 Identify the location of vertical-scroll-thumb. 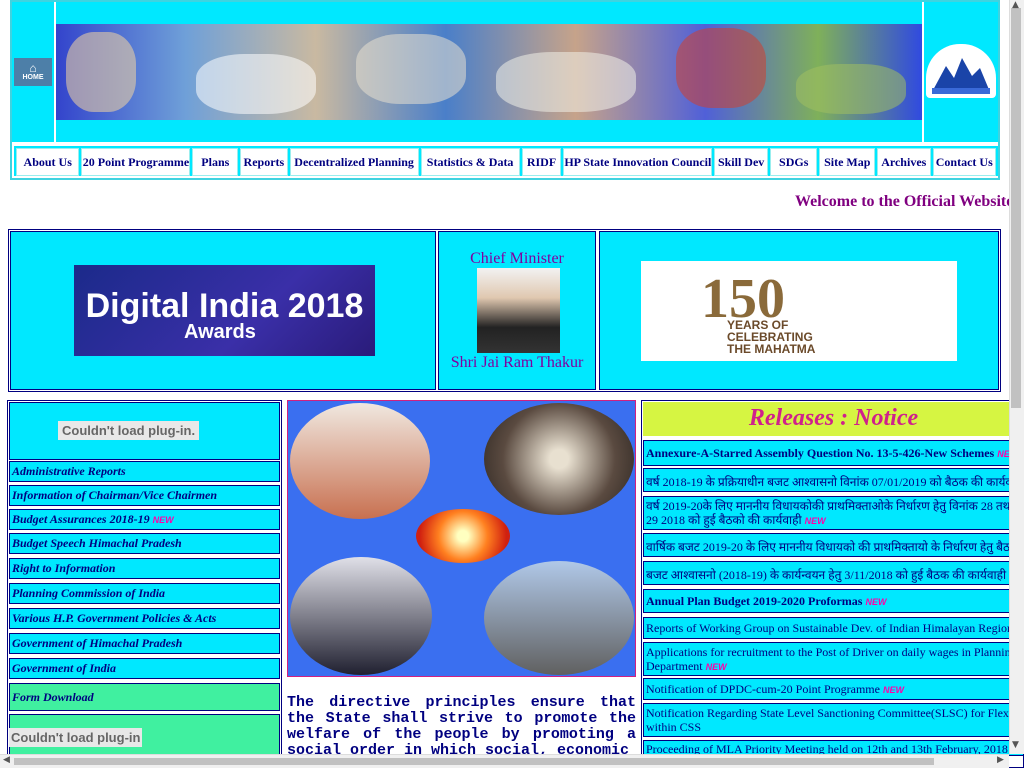
(1016, 208).